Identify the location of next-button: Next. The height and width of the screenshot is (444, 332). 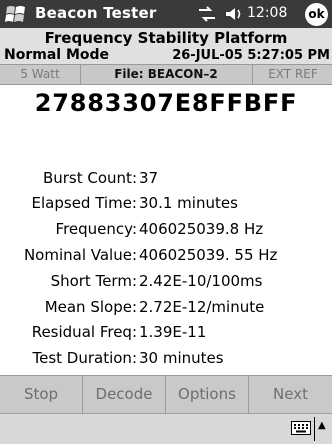
(290, 394).